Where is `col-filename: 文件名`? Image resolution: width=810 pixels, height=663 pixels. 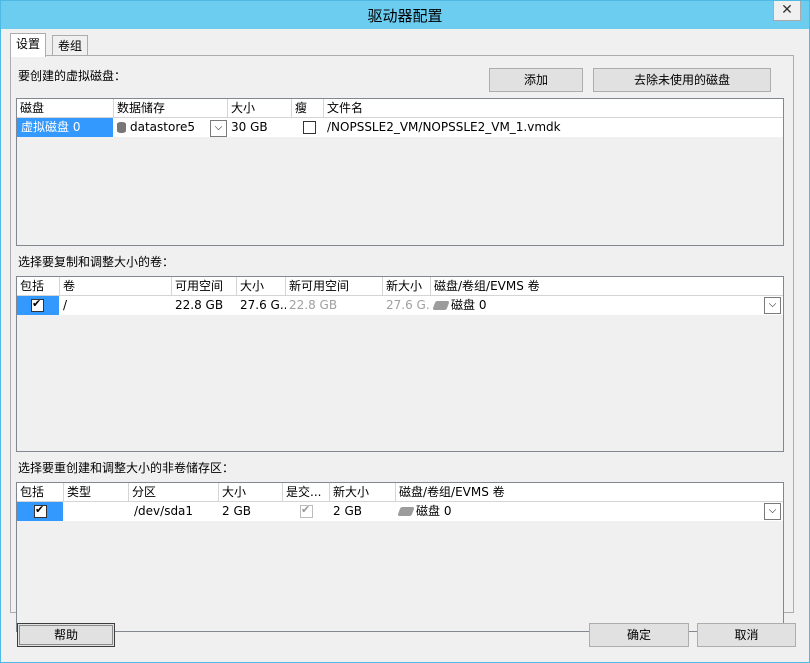
col-filename: 文件名 is located at coordinates (553, 108).